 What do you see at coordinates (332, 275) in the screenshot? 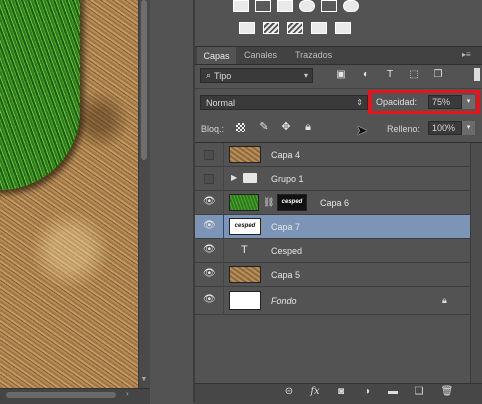
I see `layer-row-capa-5: 👁︎ Capa 5` at bounding box center [332, 275].